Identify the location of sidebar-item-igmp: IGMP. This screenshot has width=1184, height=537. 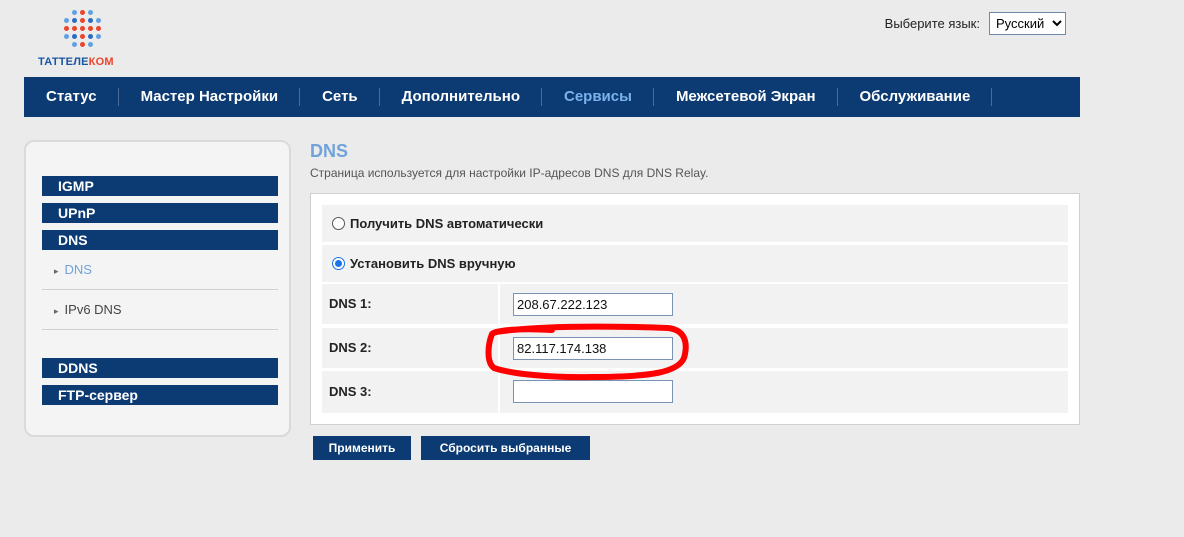
(160, 186).